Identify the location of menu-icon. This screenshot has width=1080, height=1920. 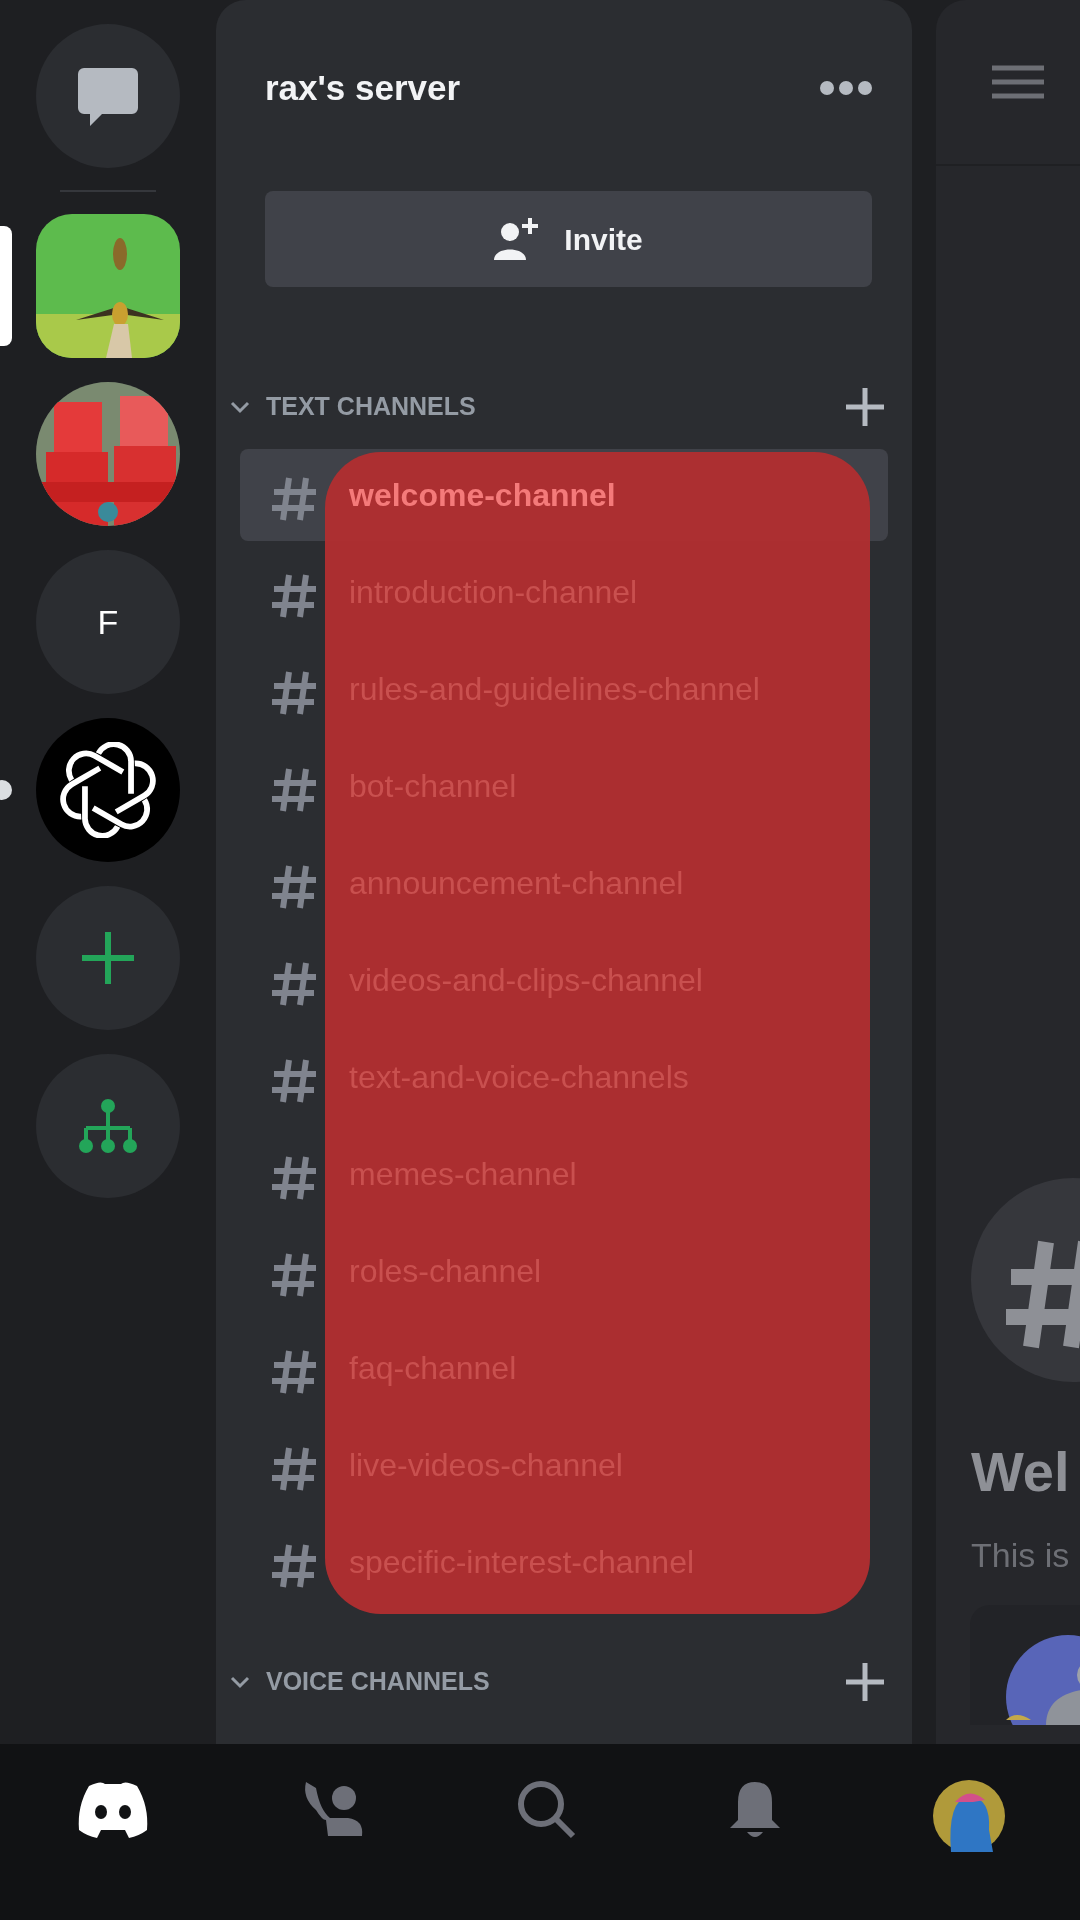
(1018, 82).